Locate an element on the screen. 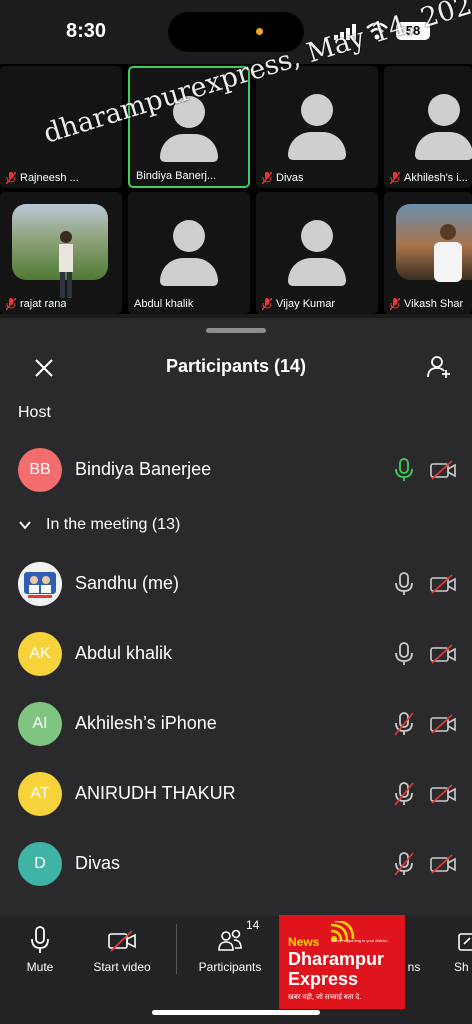 This screenshot has height=1024, width=472. participant-row: Sandhu (me) is located at coordinates (236, 584).